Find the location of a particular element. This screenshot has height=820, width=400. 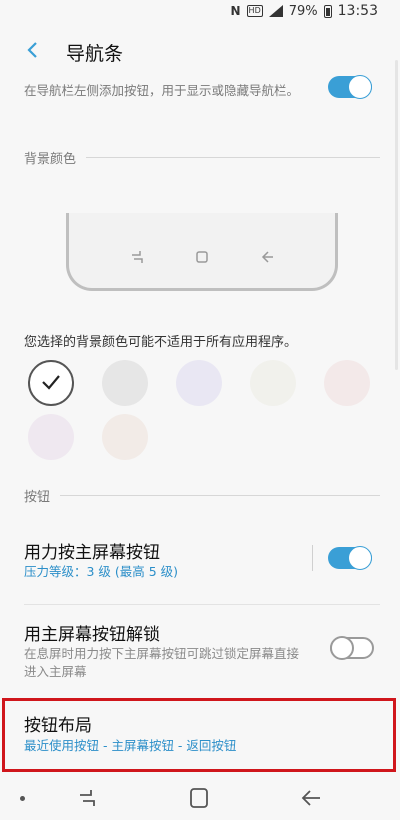

home-icon is located at coordinates (202, 257).